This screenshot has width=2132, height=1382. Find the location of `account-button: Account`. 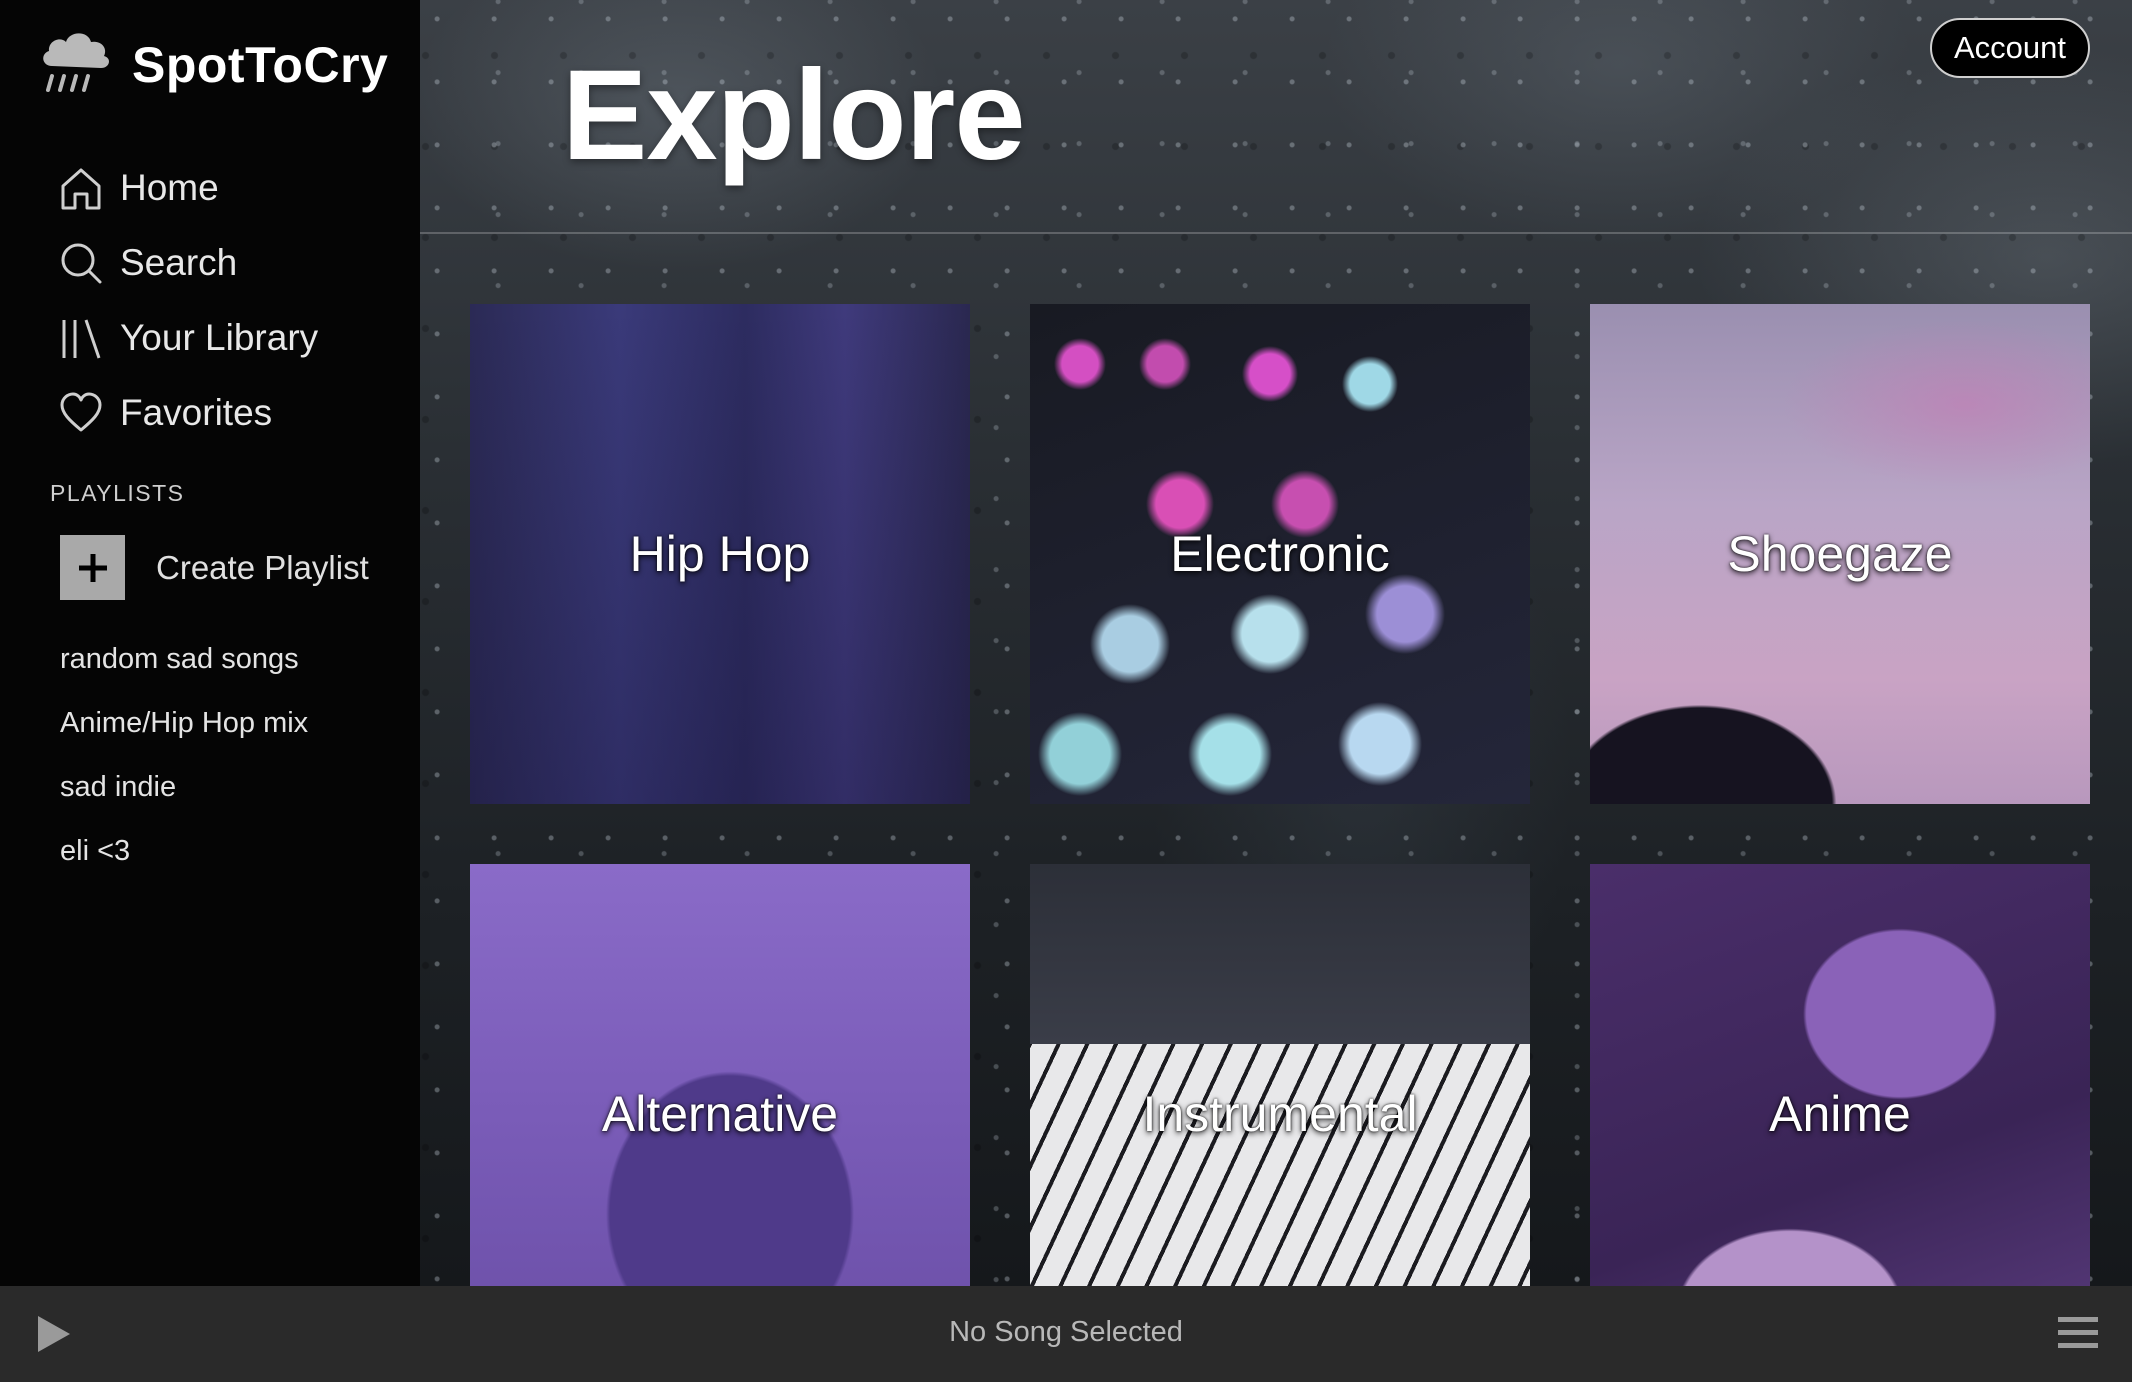

account-button: Account is located at coordinates (2009, 48).